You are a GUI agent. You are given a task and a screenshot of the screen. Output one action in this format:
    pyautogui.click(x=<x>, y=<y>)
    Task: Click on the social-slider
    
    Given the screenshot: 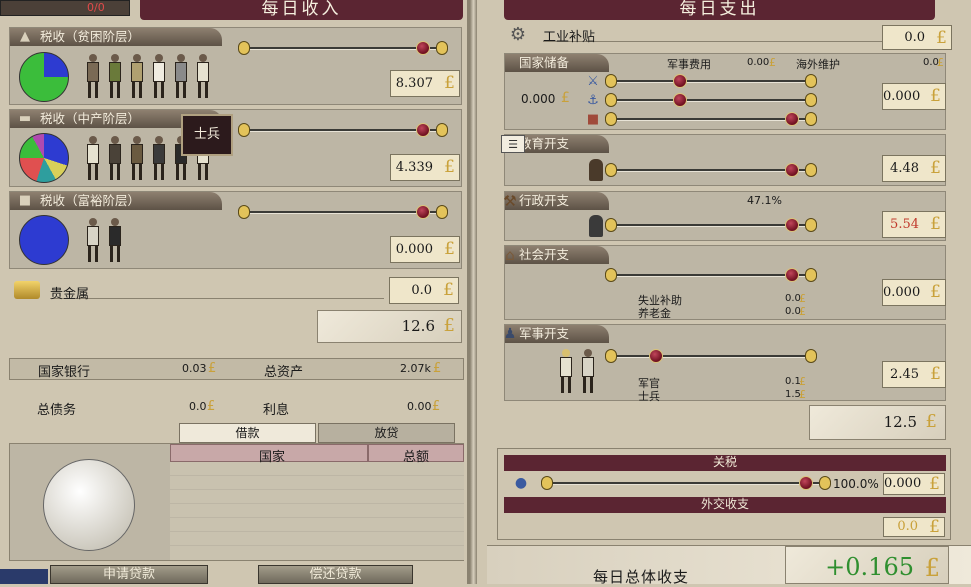 What is the action you would take?
    pyautogui.click(x=711, y=275)
    